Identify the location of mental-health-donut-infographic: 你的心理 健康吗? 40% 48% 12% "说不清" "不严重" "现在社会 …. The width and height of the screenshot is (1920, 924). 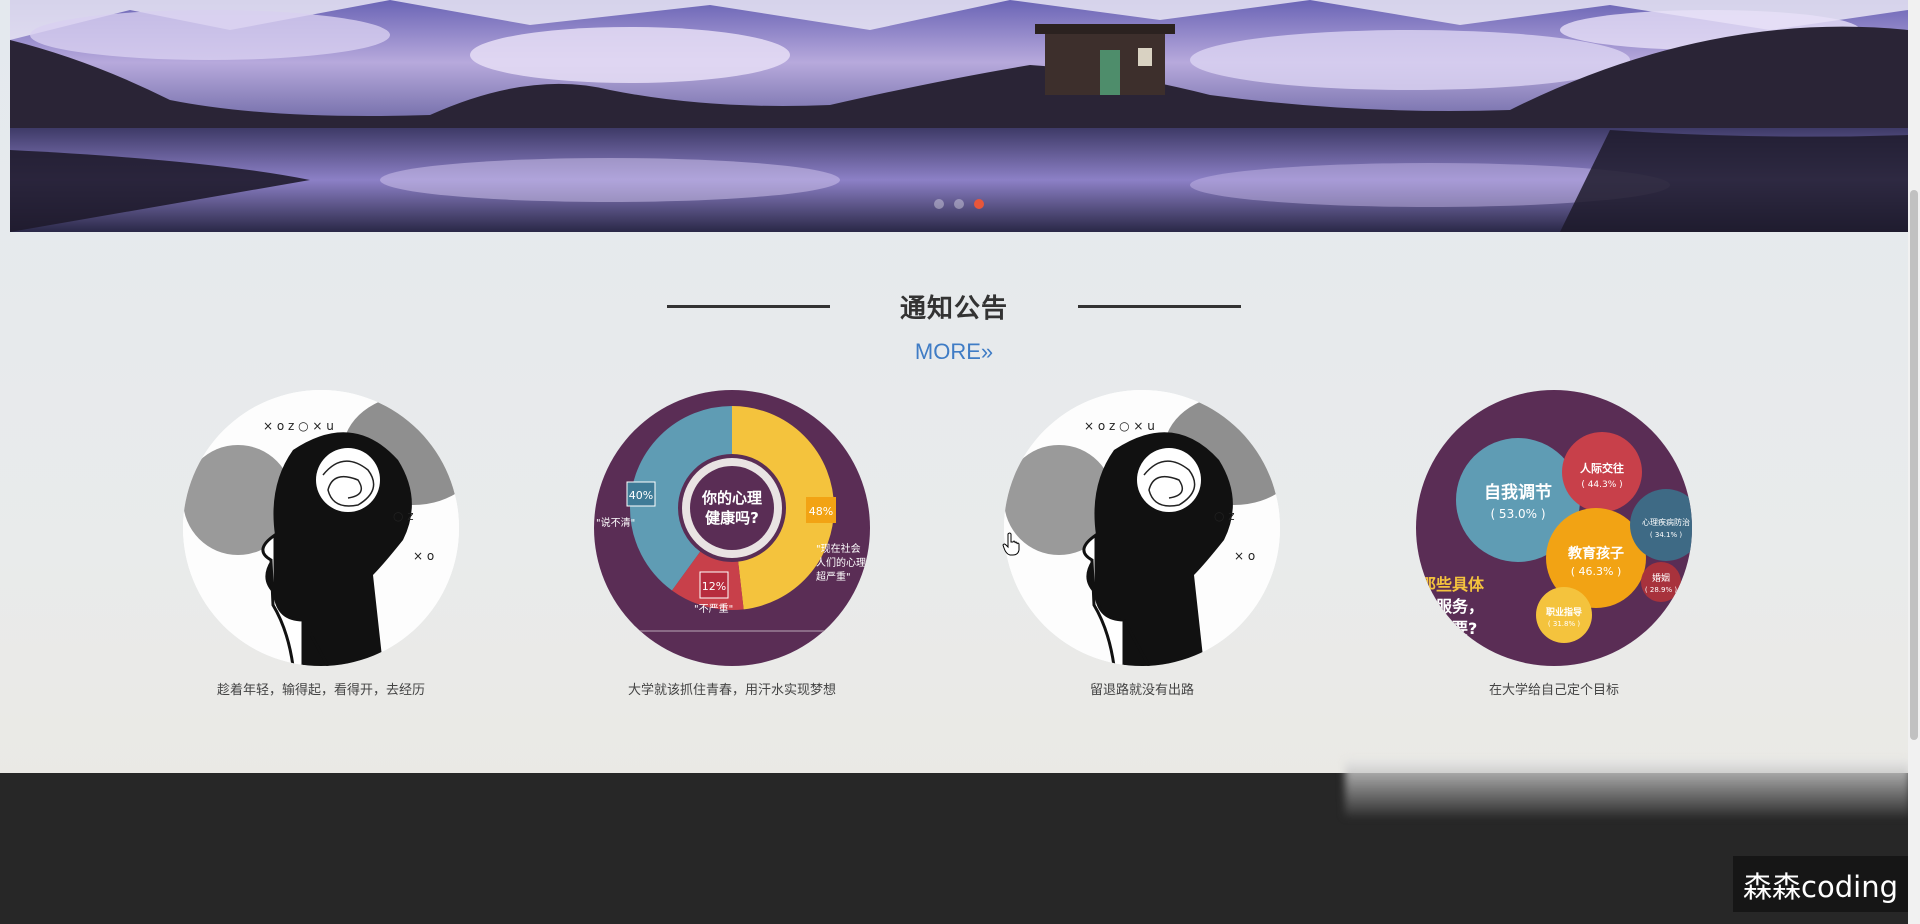
(732, 528).